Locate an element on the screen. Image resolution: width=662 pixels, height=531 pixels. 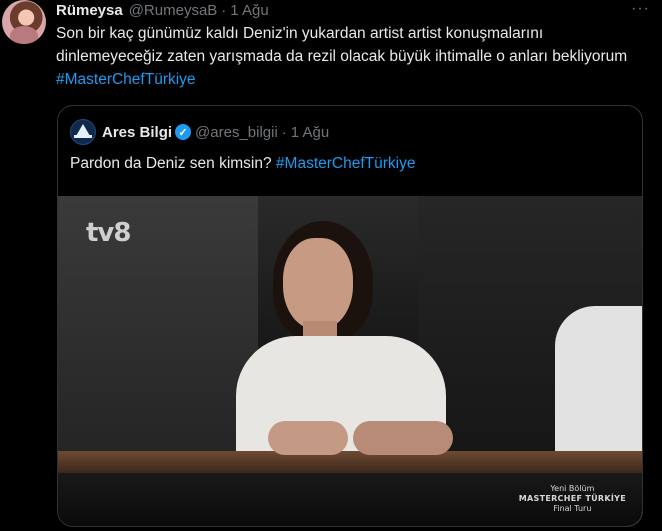
author-avatar is located at coordinates (24, 22).